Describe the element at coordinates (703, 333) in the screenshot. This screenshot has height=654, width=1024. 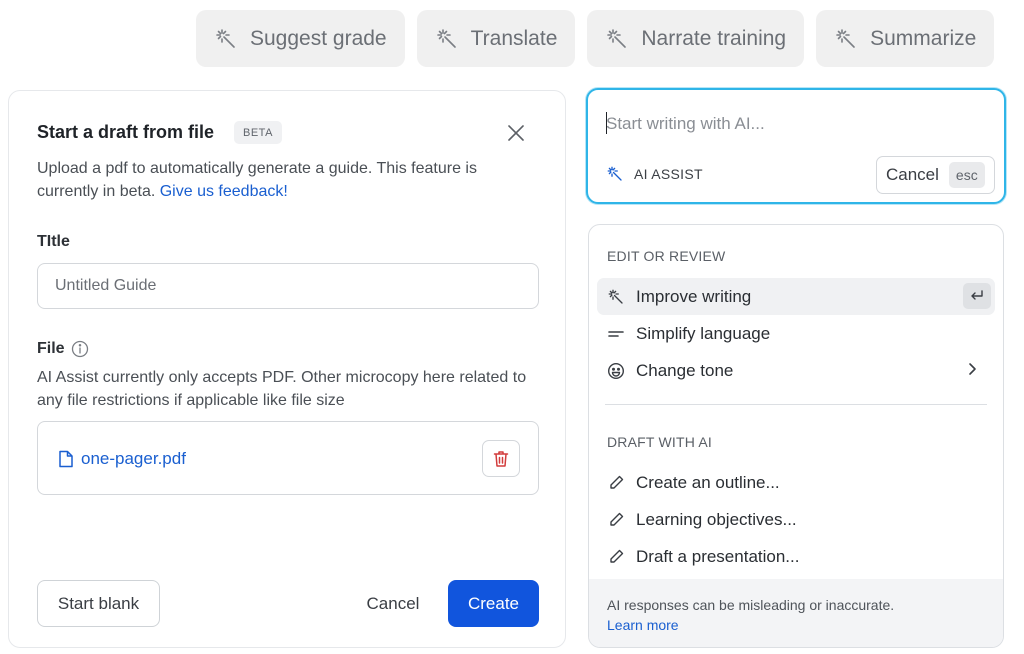
I see `menu-item-label: Simplify language` at that location.